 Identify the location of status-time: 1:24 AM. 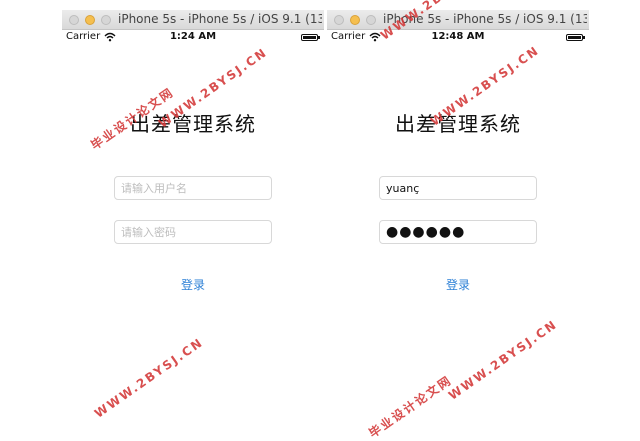
(193, 36).